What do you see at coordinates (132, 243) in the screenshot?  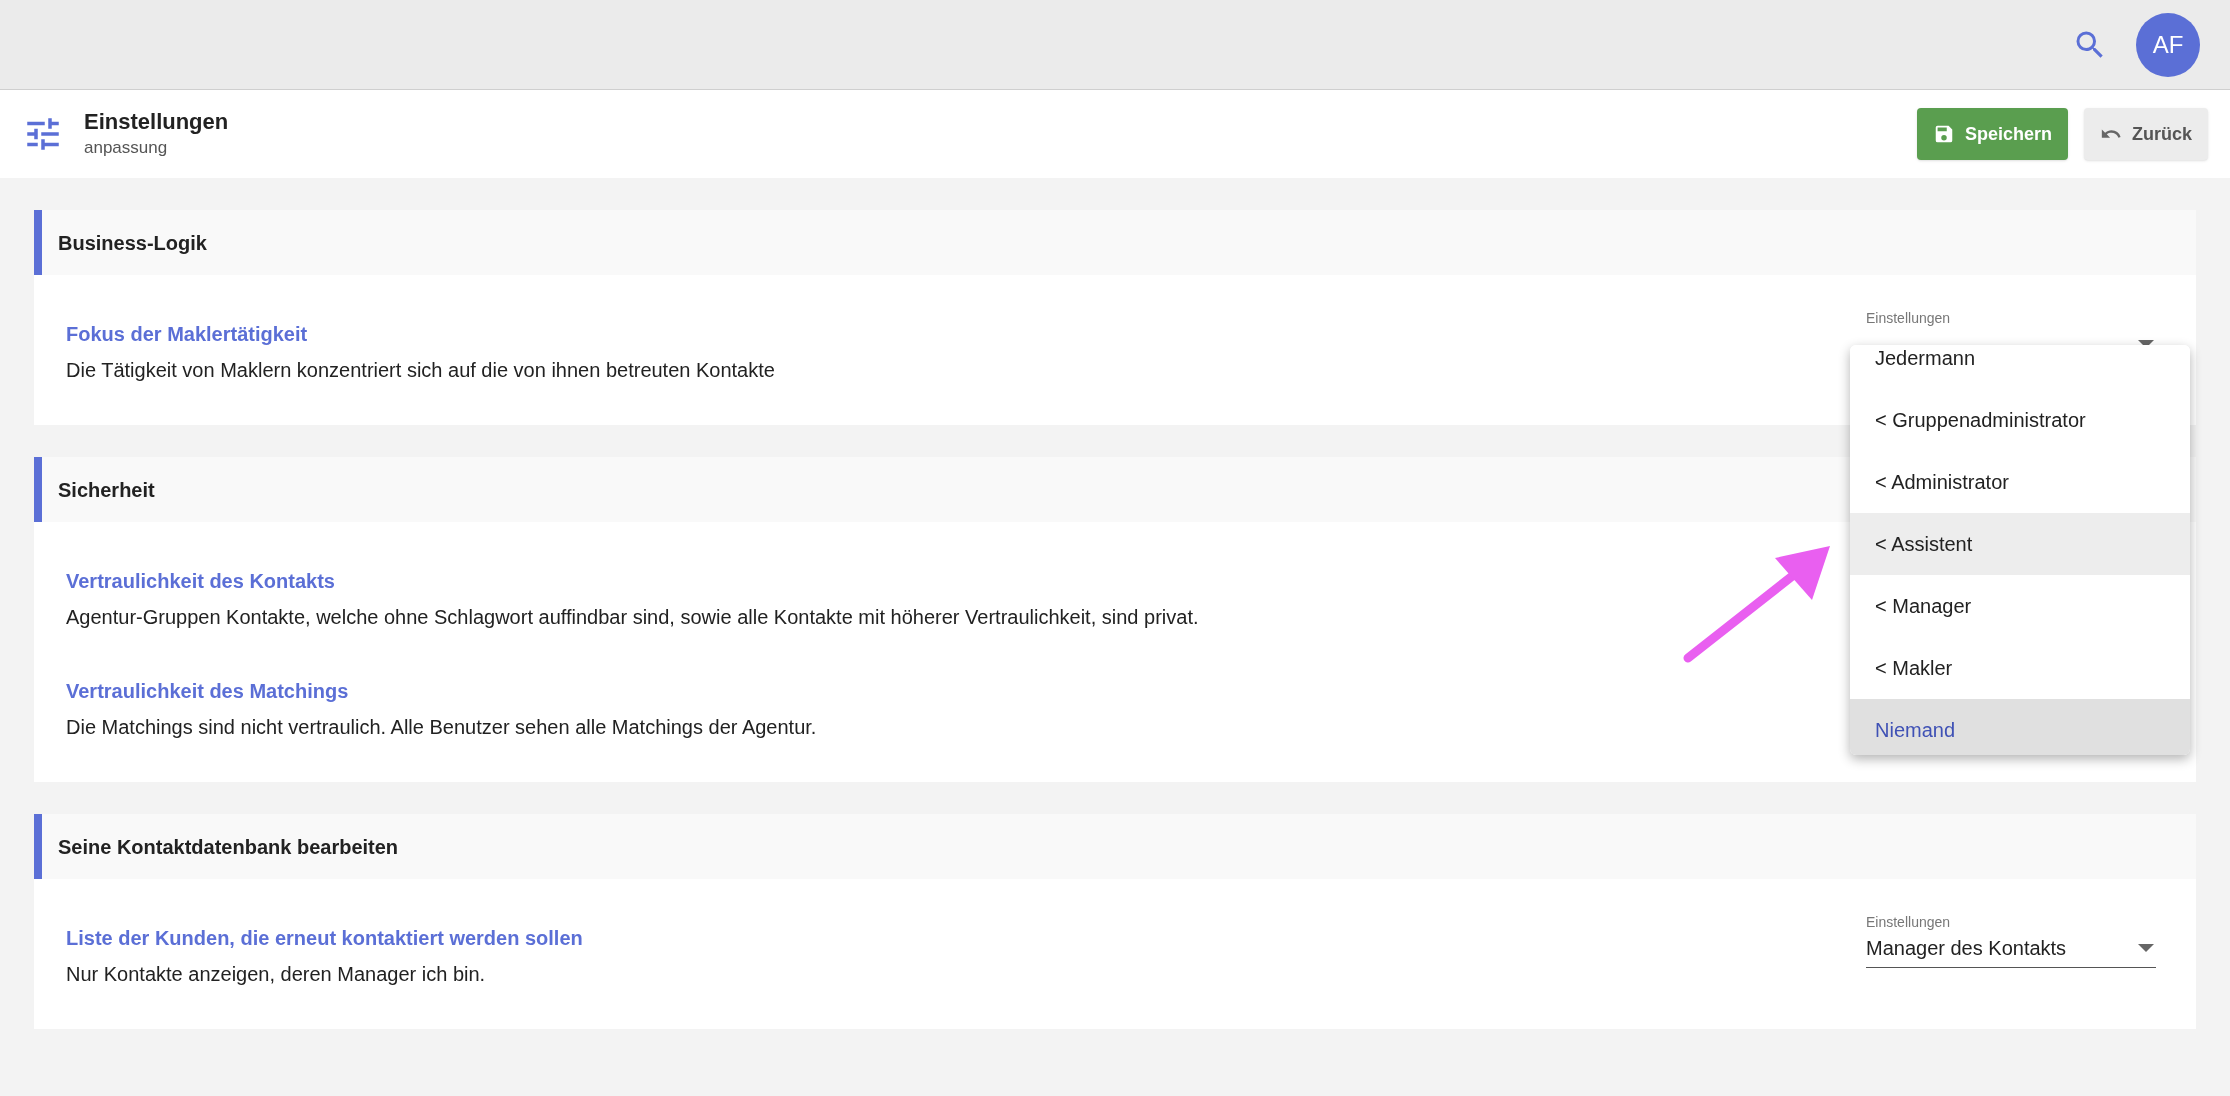 I see `section-title: Business-Logik` at bounding box center [132, 243].